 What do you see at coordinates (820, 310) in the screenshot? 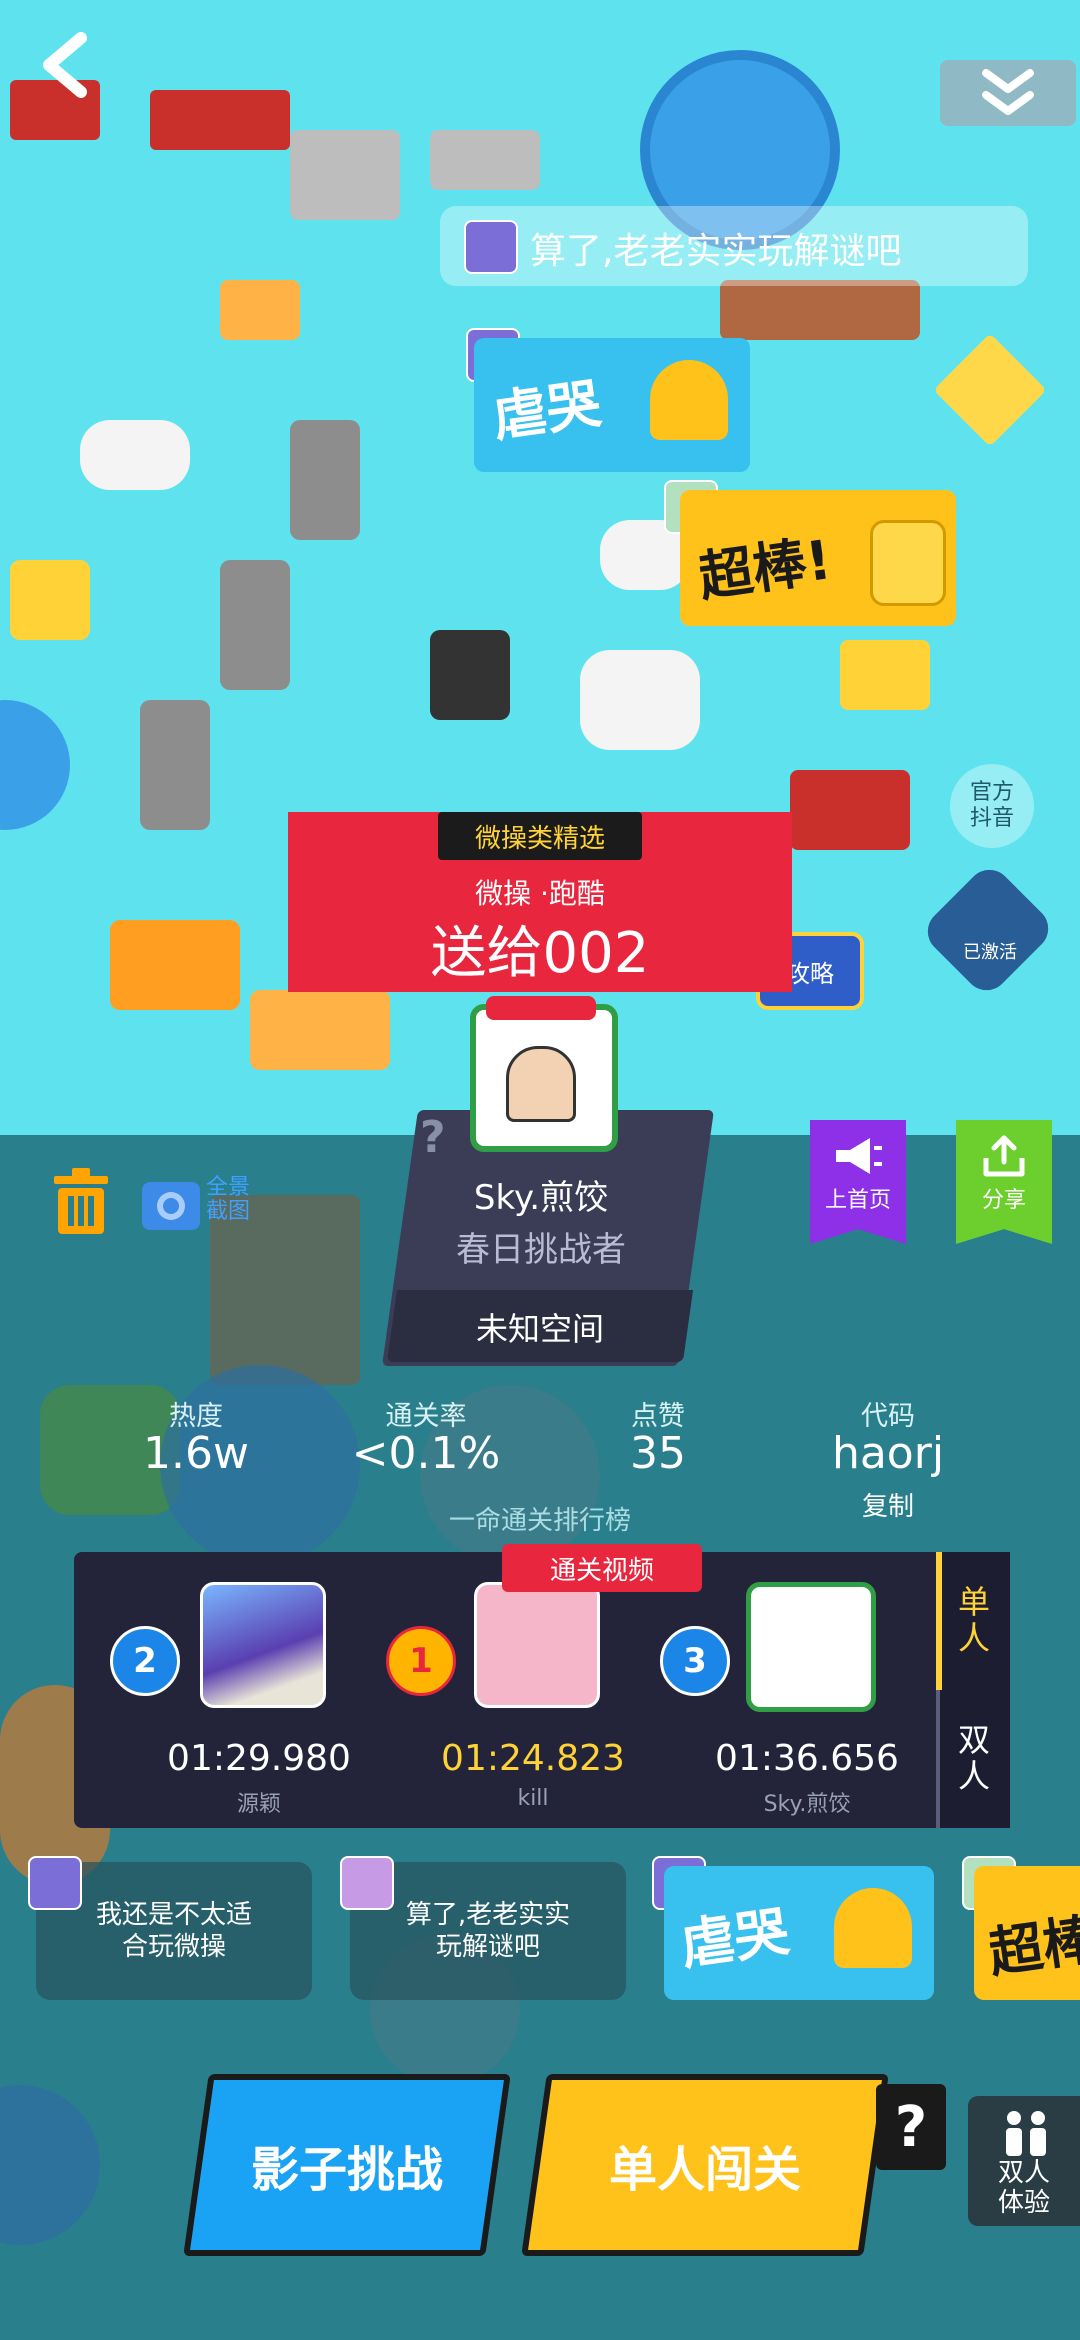
I see `wood-block` at bounding box center [820, 310].